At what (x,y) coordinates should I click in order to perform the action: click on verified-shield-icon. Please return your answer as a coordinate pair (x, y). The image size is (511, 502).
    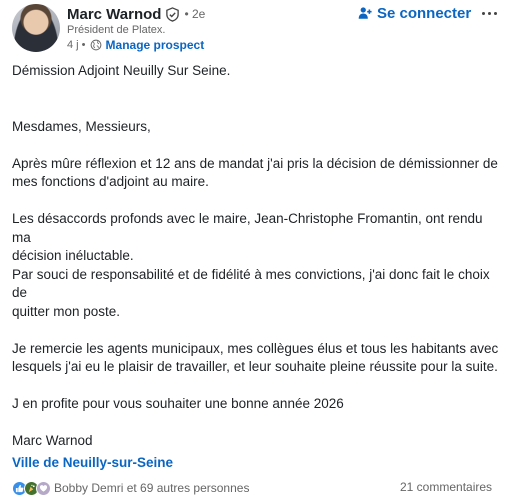
    Looking at the image, I should click on (173, 14).